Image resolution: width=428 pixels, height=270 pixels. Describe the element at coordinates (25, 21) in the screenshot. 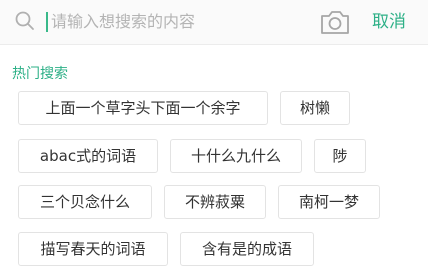

I see `search-icon` at that location.